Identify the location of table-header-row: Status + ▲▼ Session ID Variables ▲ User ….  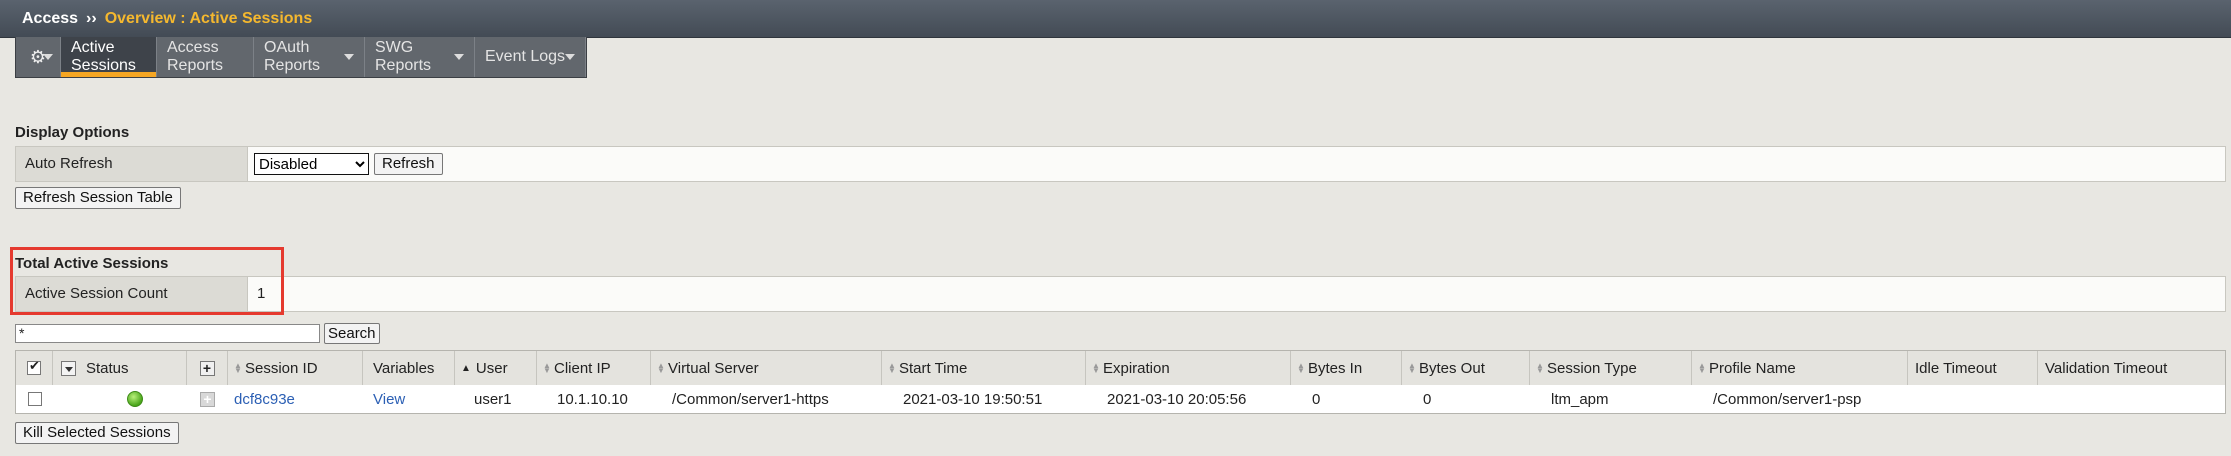
(1120, 368).